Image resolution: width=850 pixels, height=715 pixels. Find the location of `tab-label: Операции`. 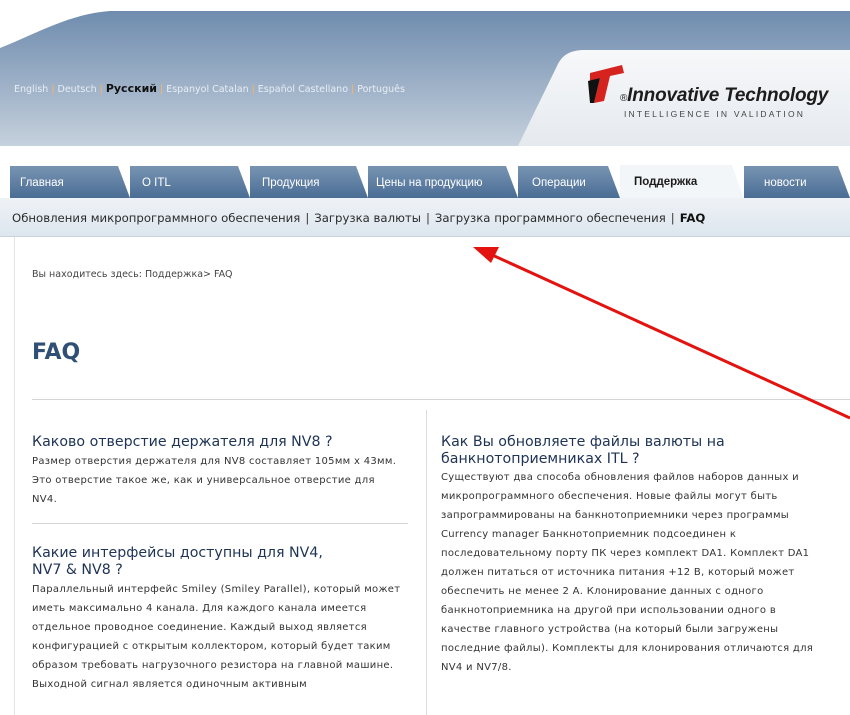

tab-label: Операции is located at coordinates (559, 183).